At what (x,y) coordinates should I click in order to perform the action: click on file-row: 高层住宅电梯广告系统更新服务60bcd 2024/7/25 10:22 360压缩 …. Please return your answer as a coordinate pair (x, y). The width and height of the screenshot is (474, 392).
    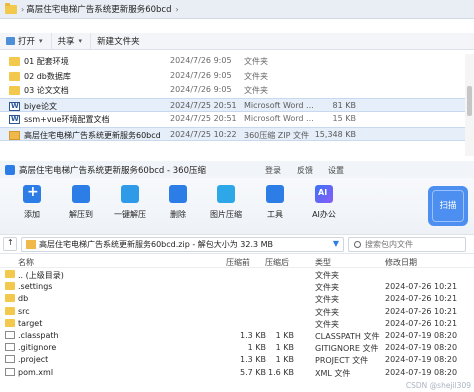
    Looking at the image, I should click on (237, 133).